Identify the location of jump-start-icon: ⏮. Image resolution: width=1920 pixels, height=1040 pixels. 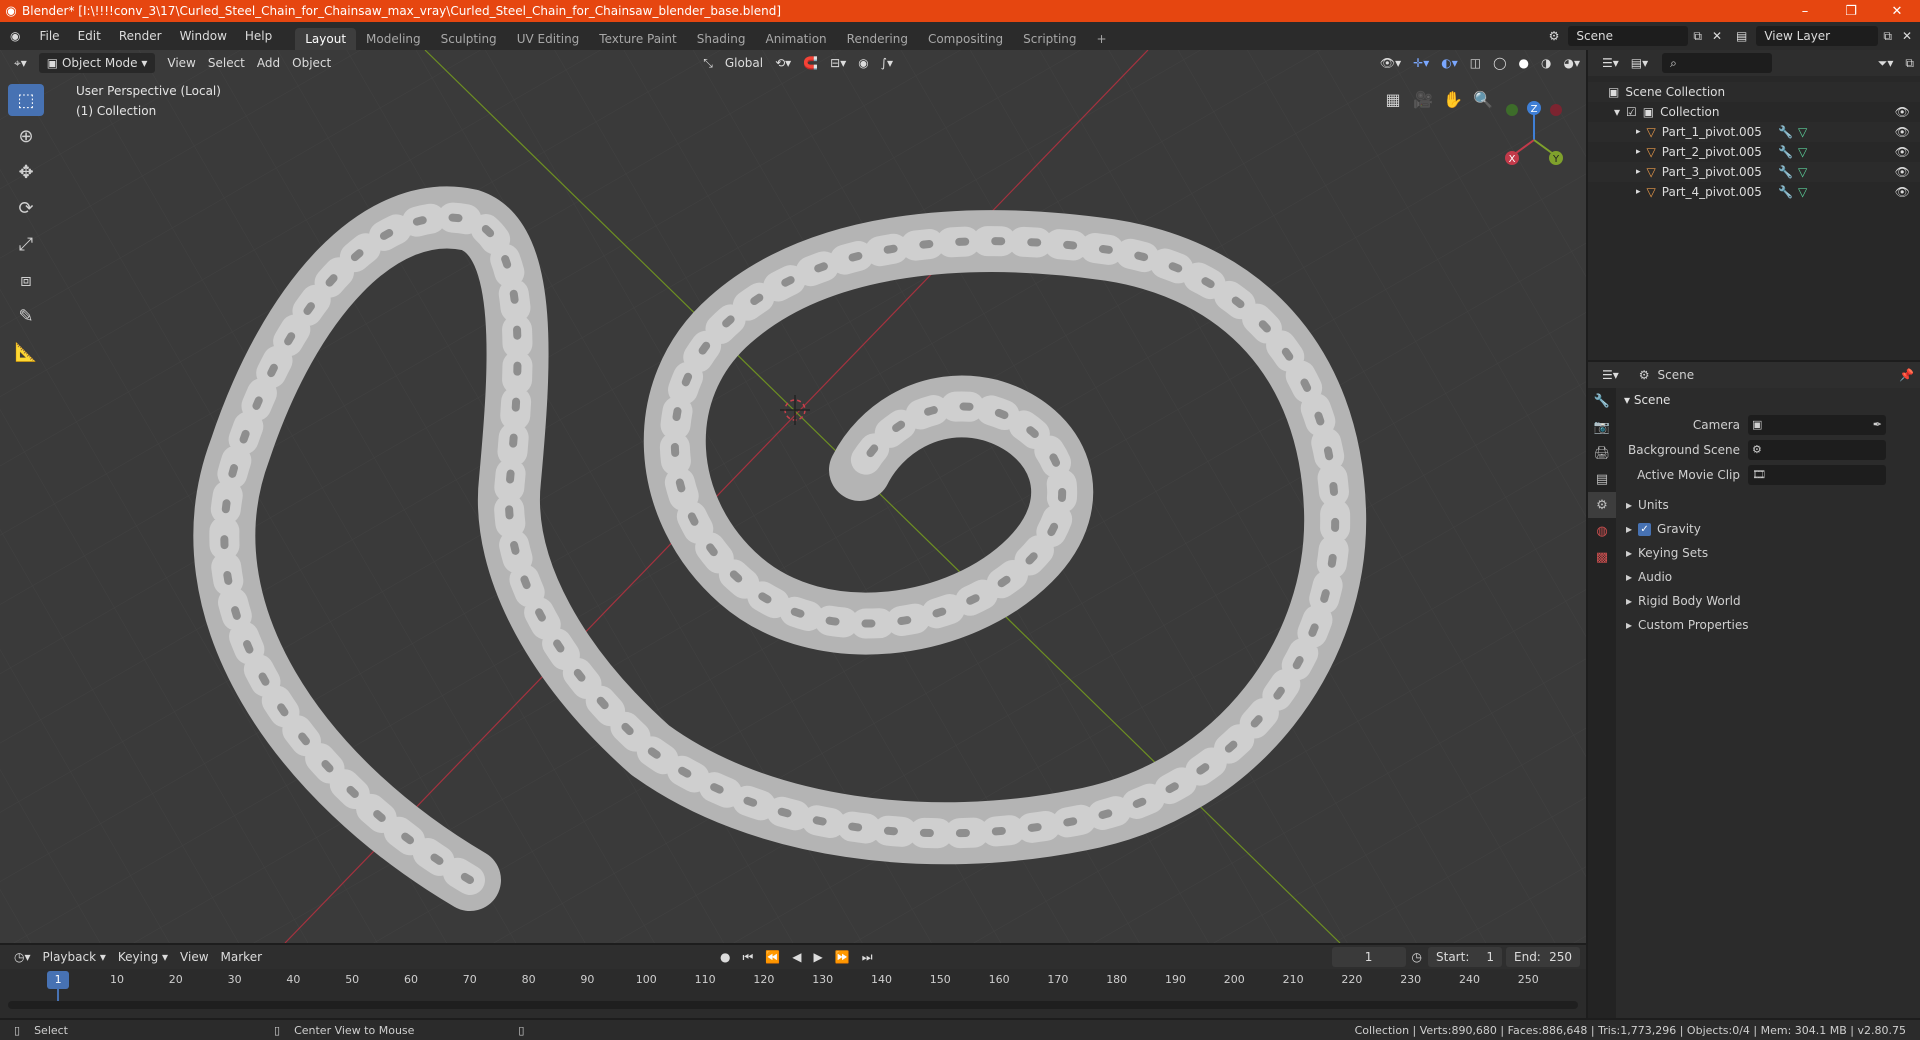
(748, 957).